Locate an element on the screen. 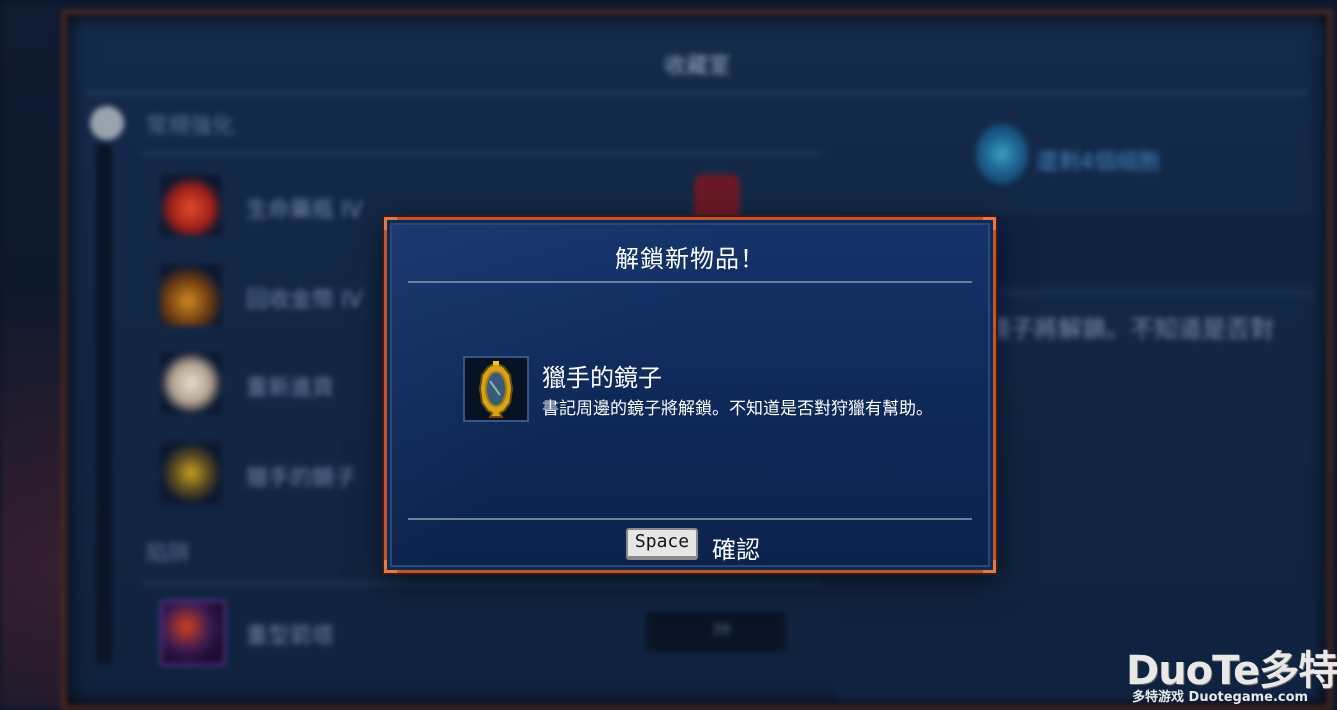  item-name: 獵手的鏡子 is located at coordinates (301, 478).